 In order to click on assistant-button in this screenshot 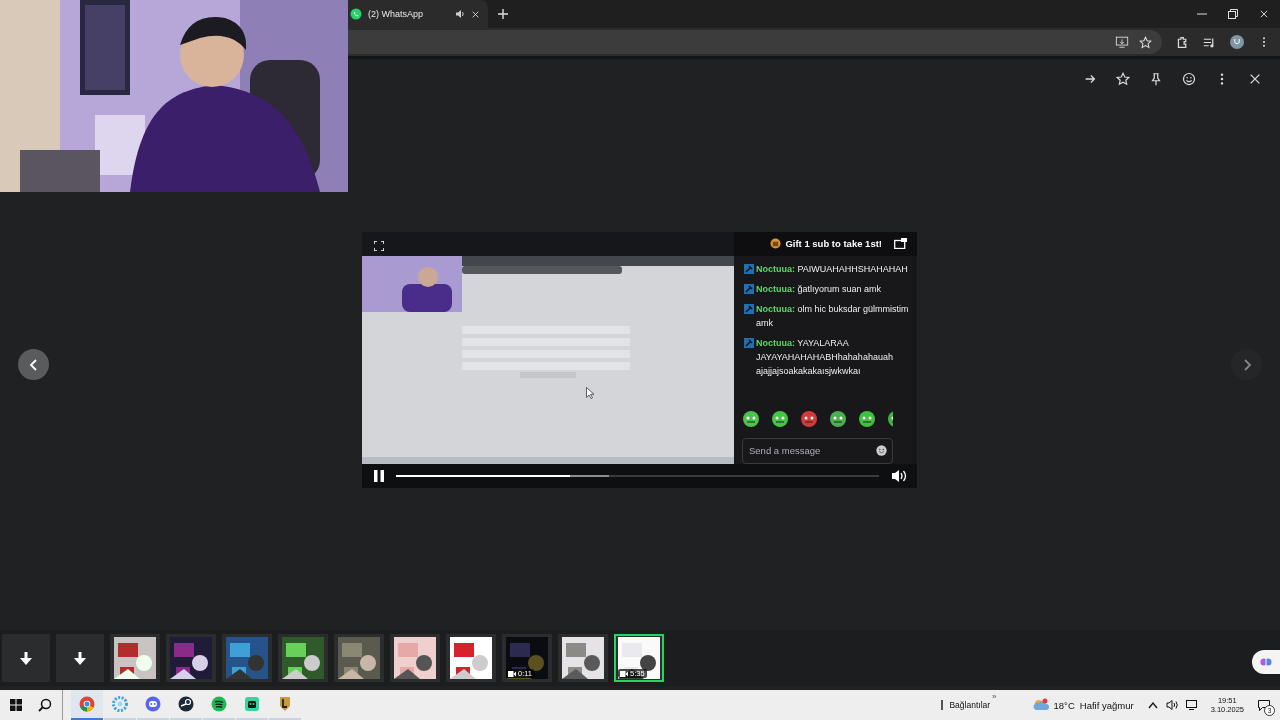, I will do `click(1266, 662)`.